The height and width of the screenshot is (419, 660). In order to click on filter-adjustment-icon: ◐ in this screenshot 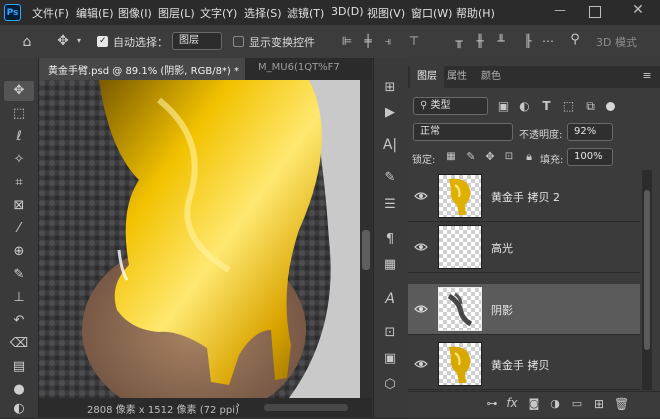, I will do `click(524, 106)`.